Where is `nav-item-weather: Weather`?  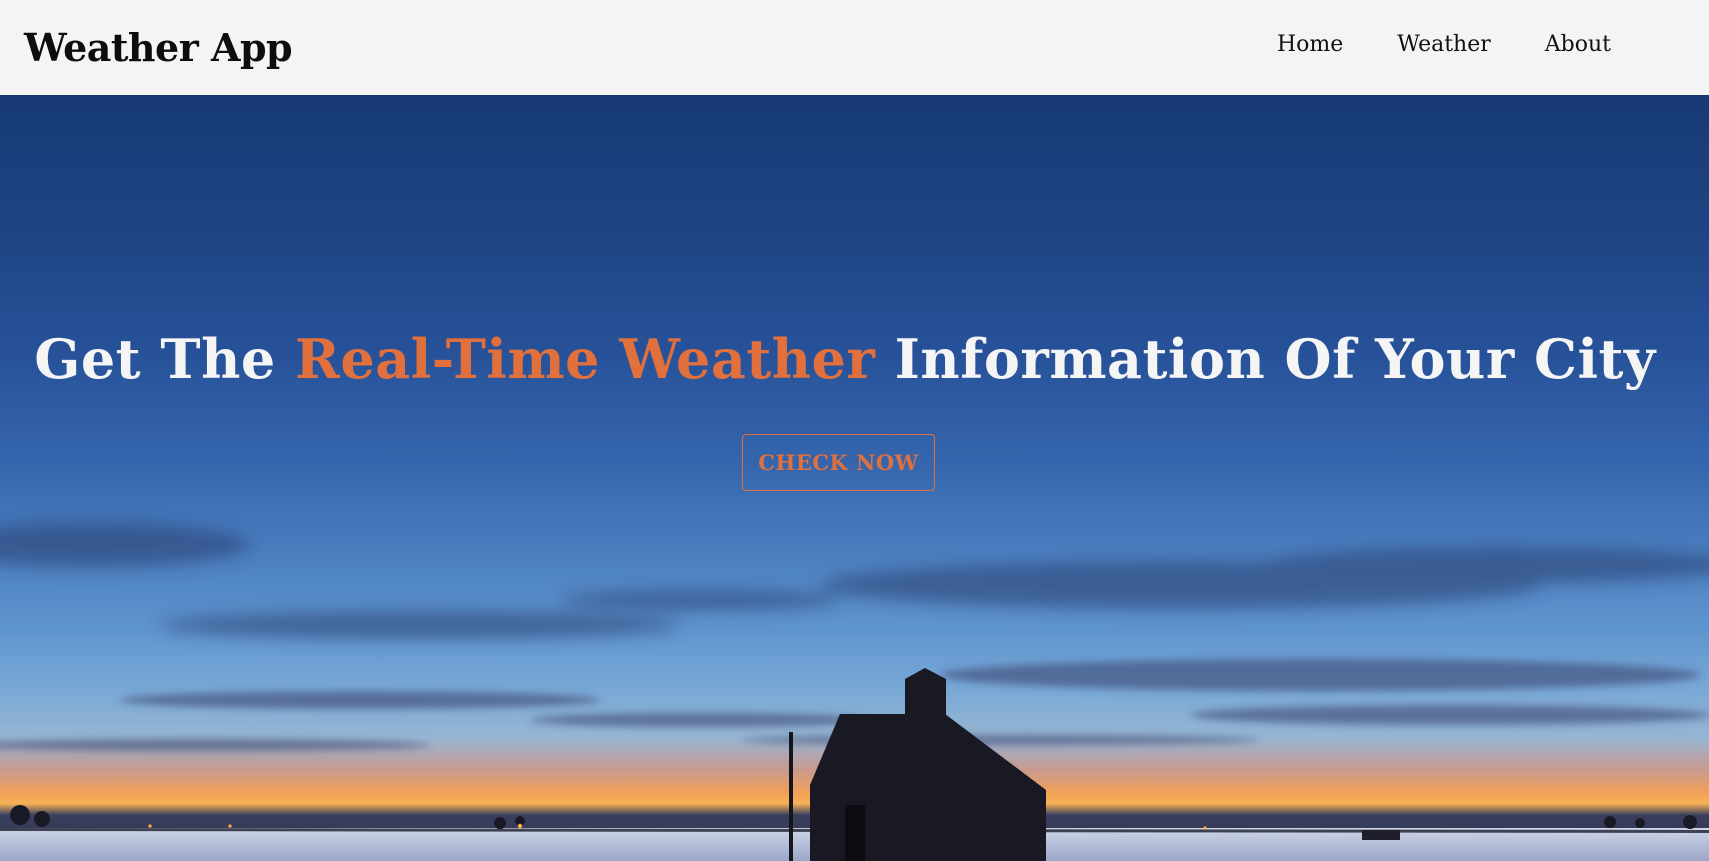 nav-item-weather: Weather is located at coordinates (1444, 44).